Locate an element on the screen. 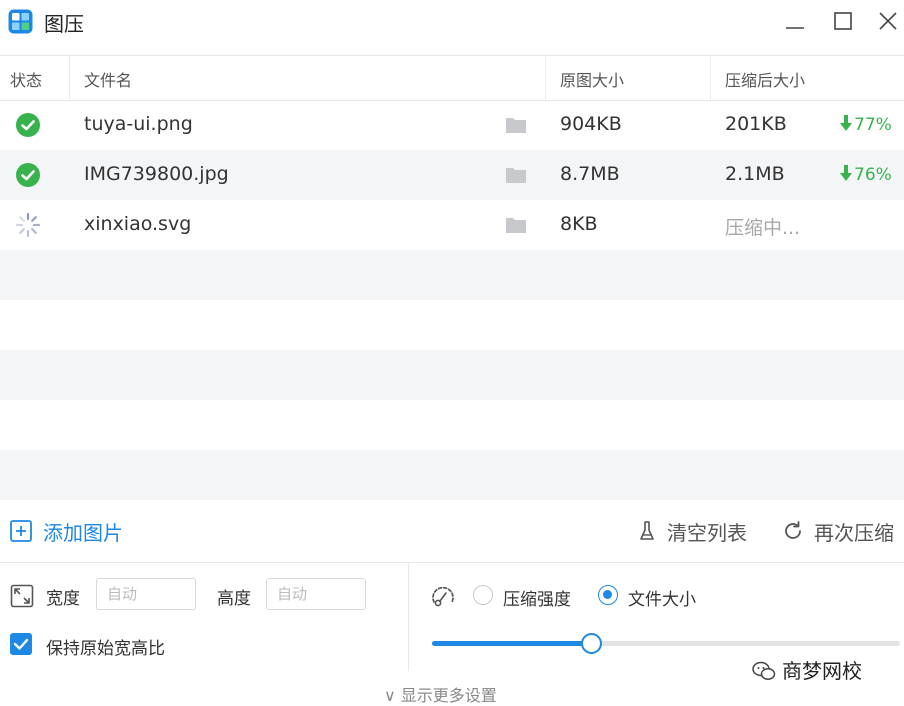 This screenshot has height=706, width=904. compressed-size: 2.1MB is located at coordinates (755, 174).